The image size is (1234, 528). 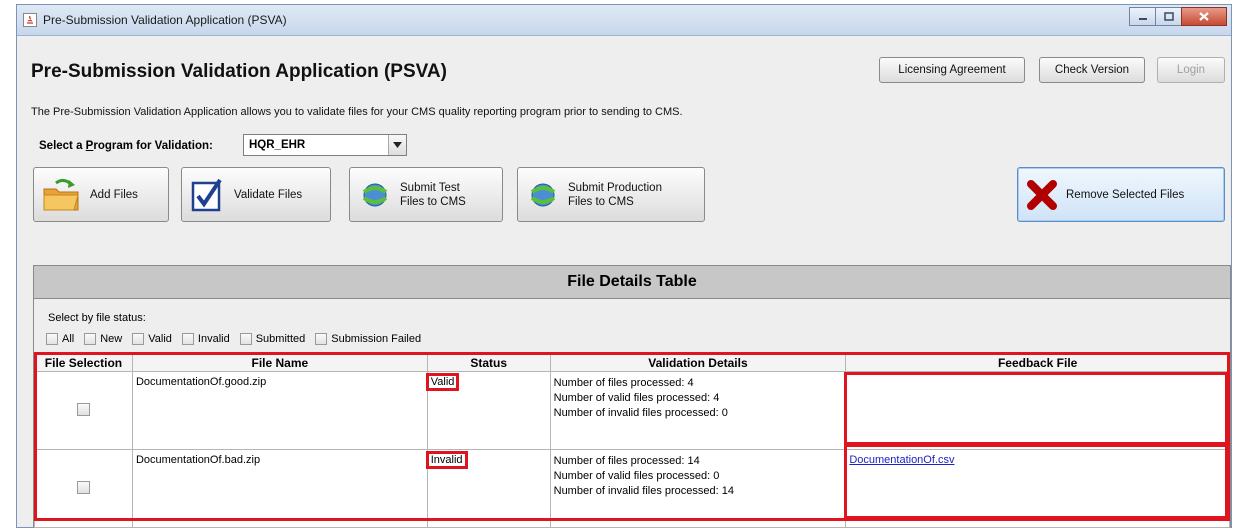 I want to click on column-header-status: Status, so click(x=488, y=362).